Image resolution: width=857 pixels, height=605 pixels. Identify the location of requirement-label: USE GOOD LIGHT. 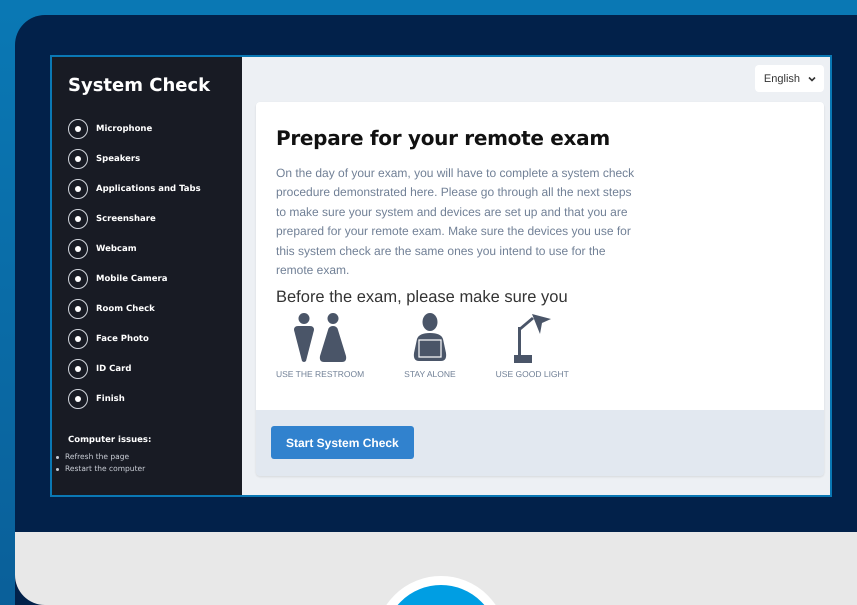
(532, 374).